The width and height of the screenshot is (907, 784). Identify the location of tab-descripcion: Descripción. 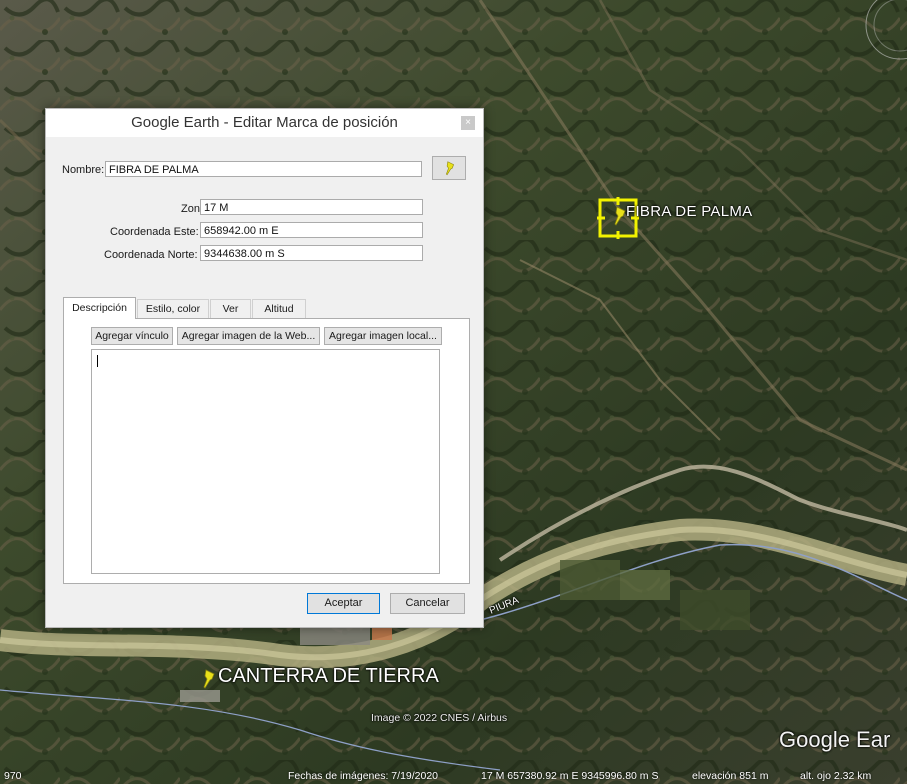
(99, 308).